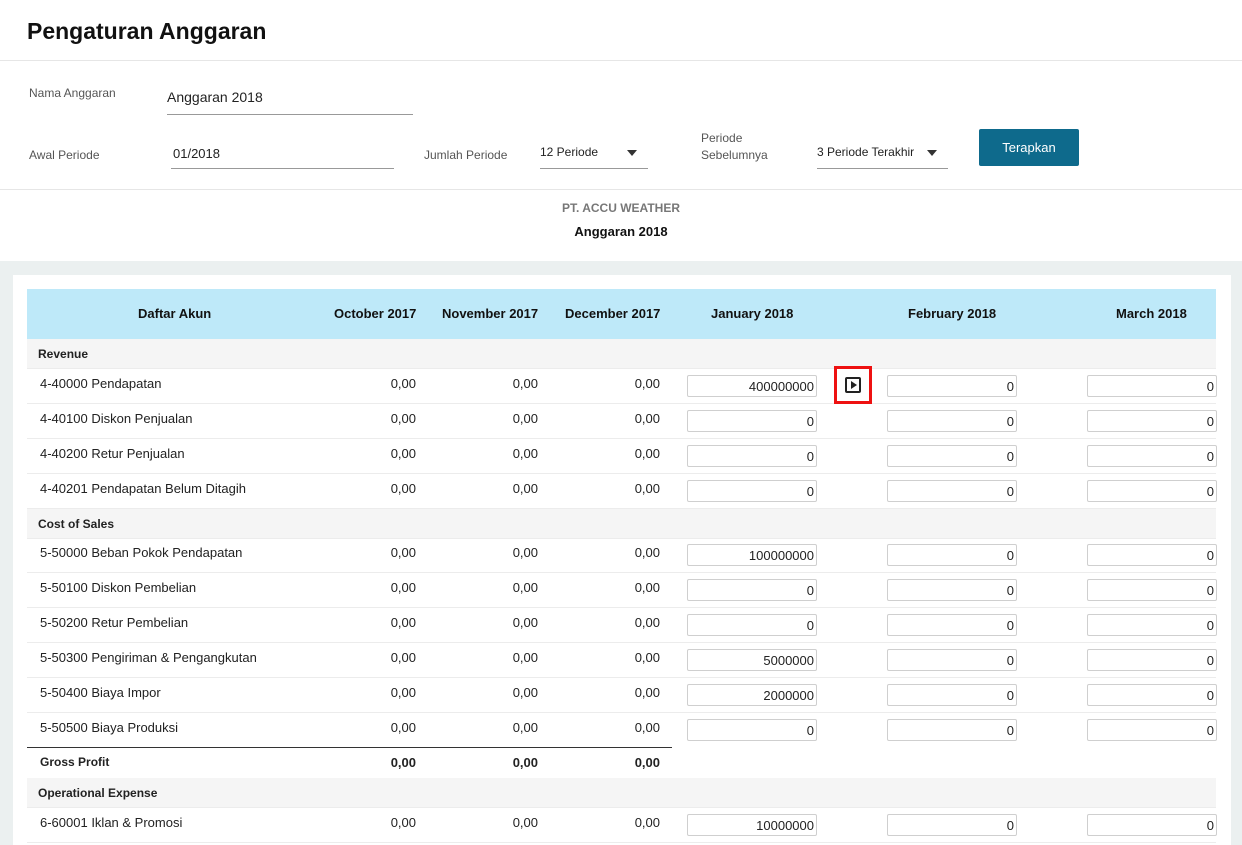 This screenshot has width=1242, height=845. I want to click on account-name: 4-40000 Pendapatan, so click(101, 383).